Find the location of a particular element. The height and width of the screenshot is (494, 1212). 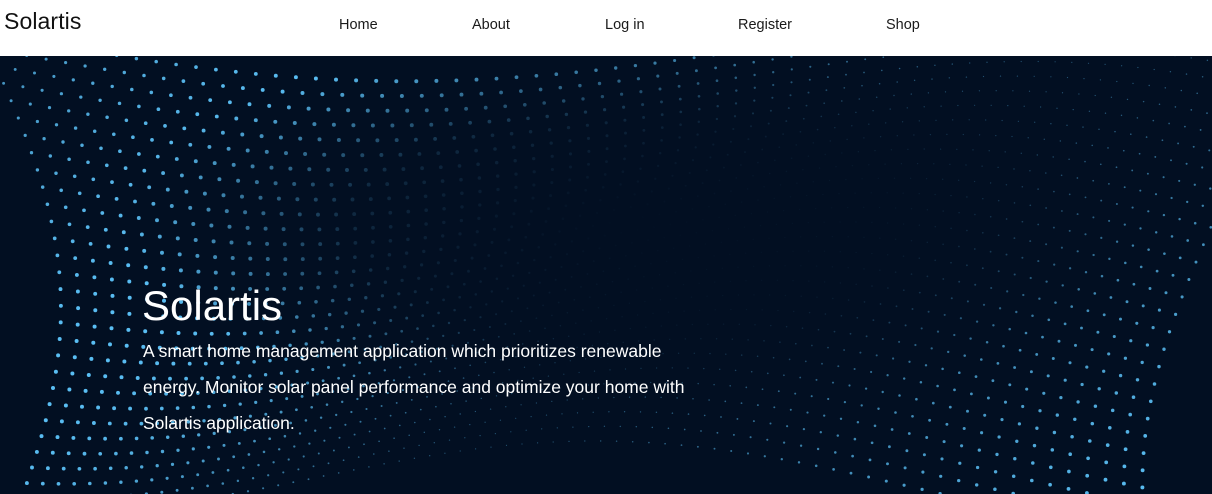

nav-link-login: Log in is located at coordinates (625, 25).